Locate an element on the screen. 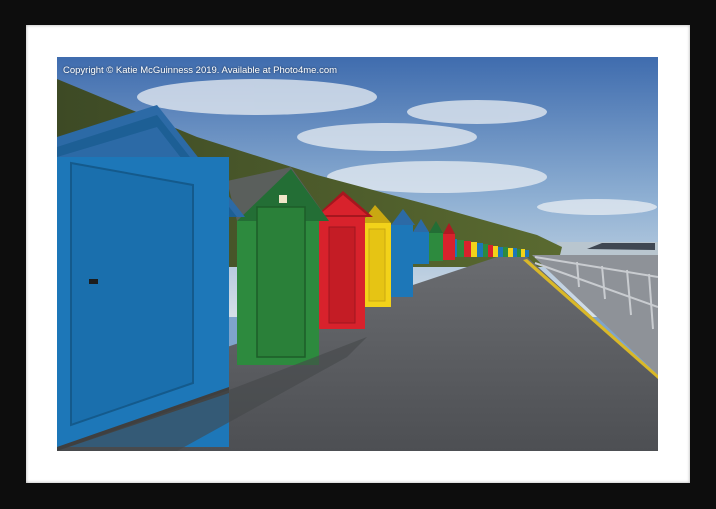 Image resolution: width=716 pixels, height=509 pixels. yellow-hut is located at coordinates (376, 256).